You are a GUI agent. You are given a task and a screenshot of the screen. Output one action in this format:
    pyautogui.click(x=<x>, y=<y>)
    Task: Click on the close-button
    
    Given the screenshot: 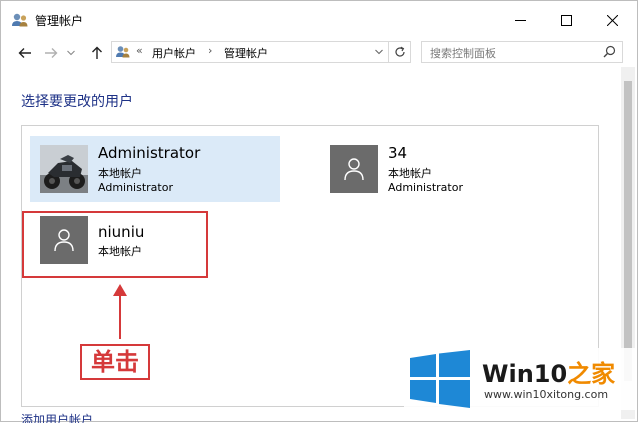 What is the action you would take?
    pyautogui.click(x=612, y=20)
    